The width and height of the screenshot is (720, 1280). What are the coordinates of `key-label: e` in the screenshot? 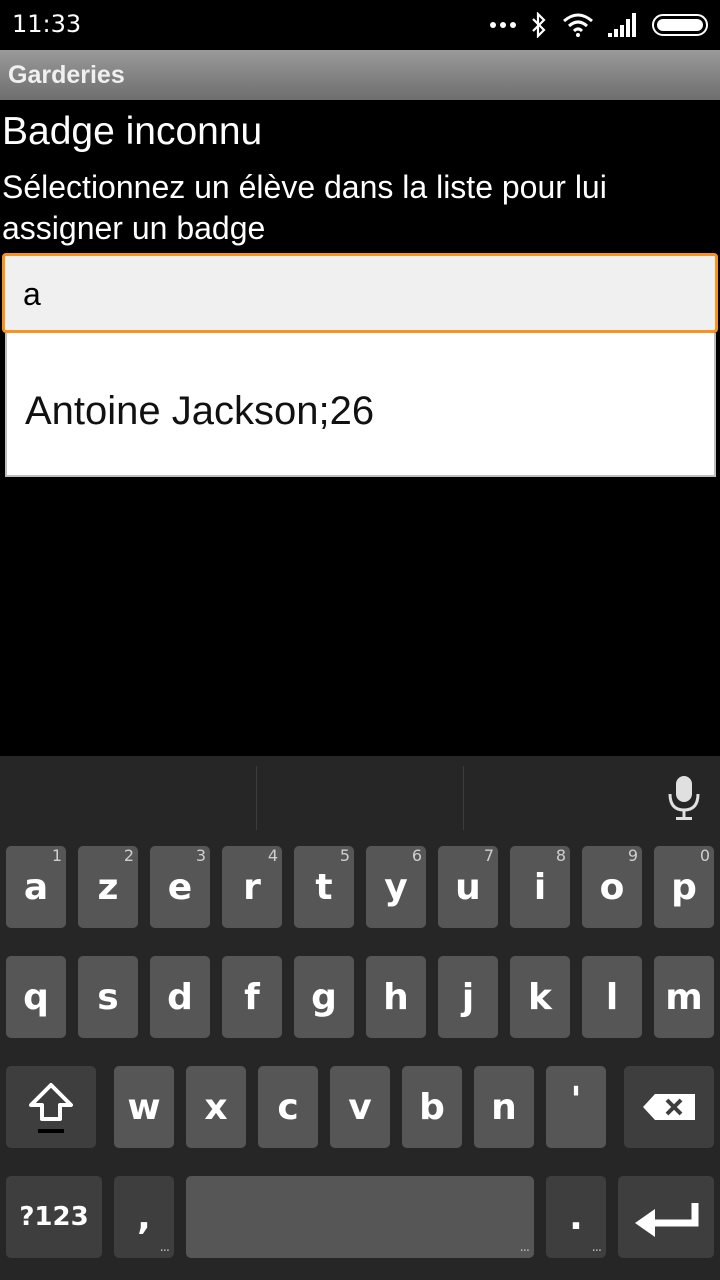 It's located at (180, 887).